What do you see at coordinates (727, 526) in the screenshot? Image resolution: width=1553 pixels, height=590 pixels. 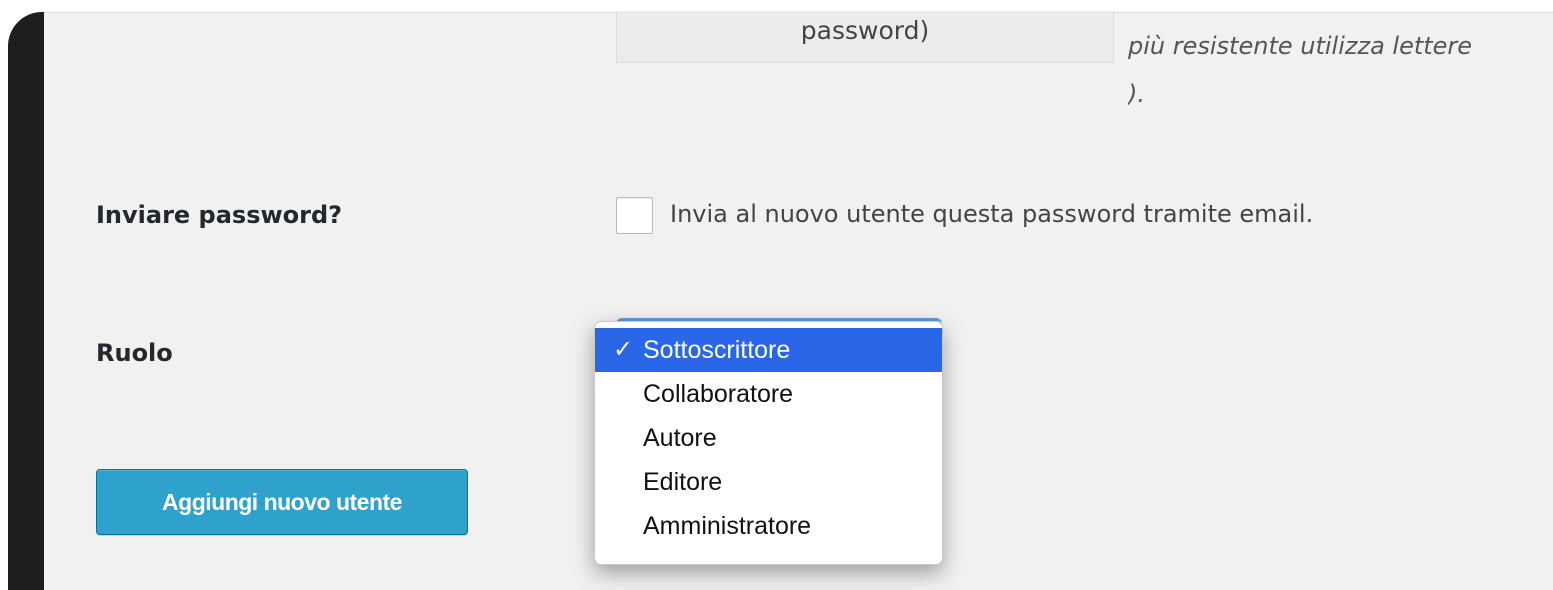 I see `role-option-label: Amministratore` at bounding box center [727, 526].